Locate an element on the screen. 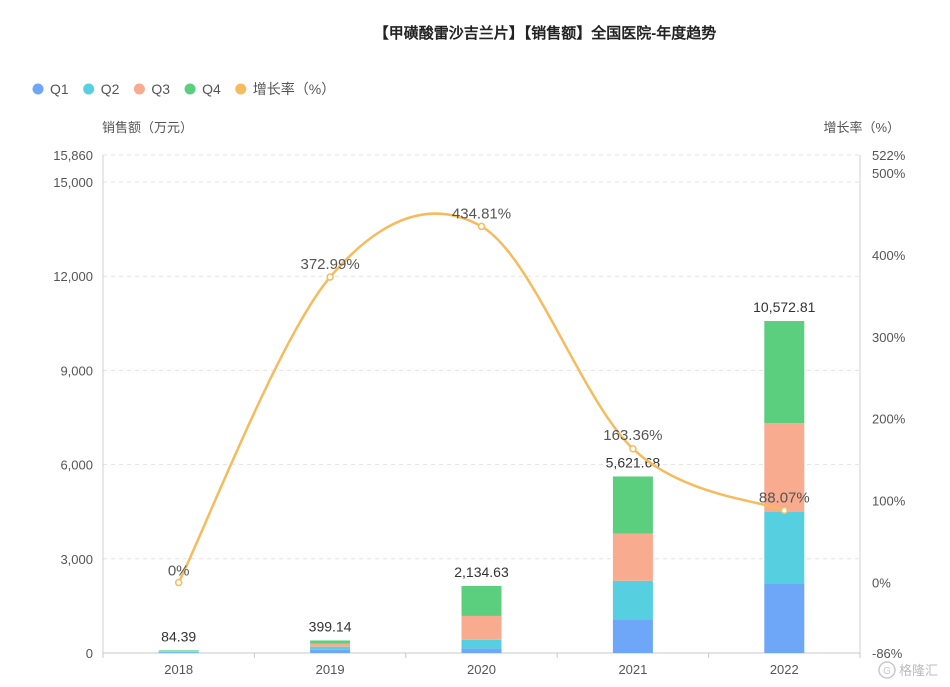 This screenshot has height=687, width=950. bar-Q1-2018 is located at coordinates (178, 652).